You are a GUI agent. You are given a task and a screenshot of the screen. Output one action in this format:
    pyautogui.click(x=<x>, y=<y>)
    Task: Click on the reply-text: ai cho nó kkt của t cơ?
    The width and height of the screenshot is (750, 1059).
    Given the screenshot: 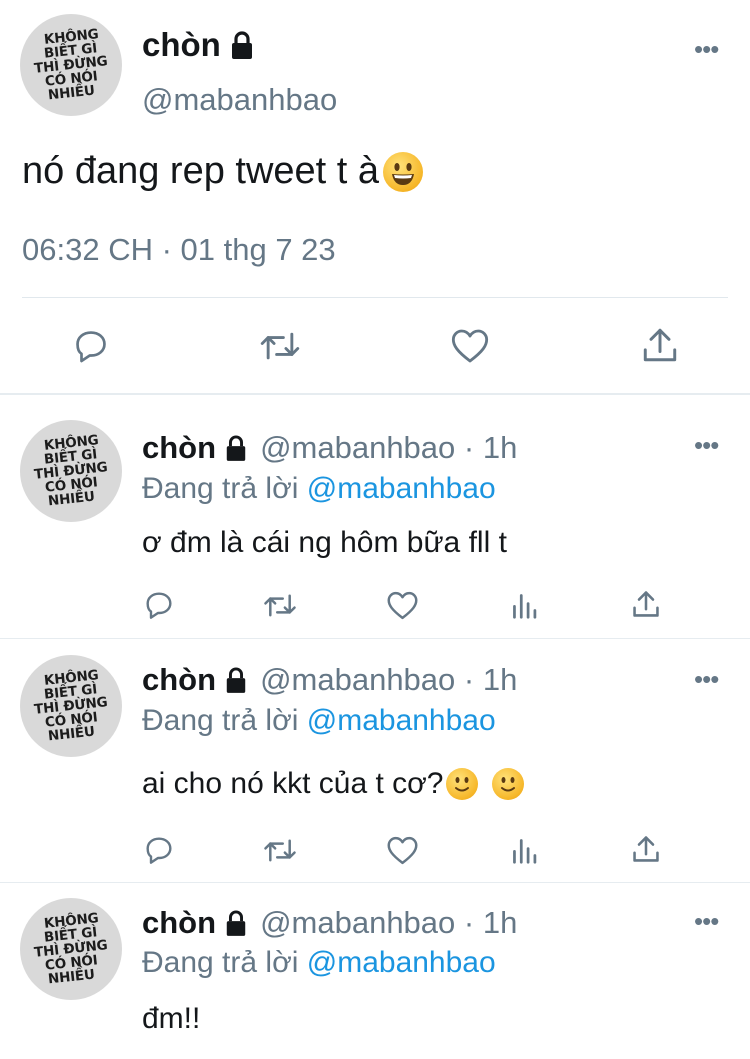 What is the action you would take?
    pyautogui.click(x=333, y=784)
    